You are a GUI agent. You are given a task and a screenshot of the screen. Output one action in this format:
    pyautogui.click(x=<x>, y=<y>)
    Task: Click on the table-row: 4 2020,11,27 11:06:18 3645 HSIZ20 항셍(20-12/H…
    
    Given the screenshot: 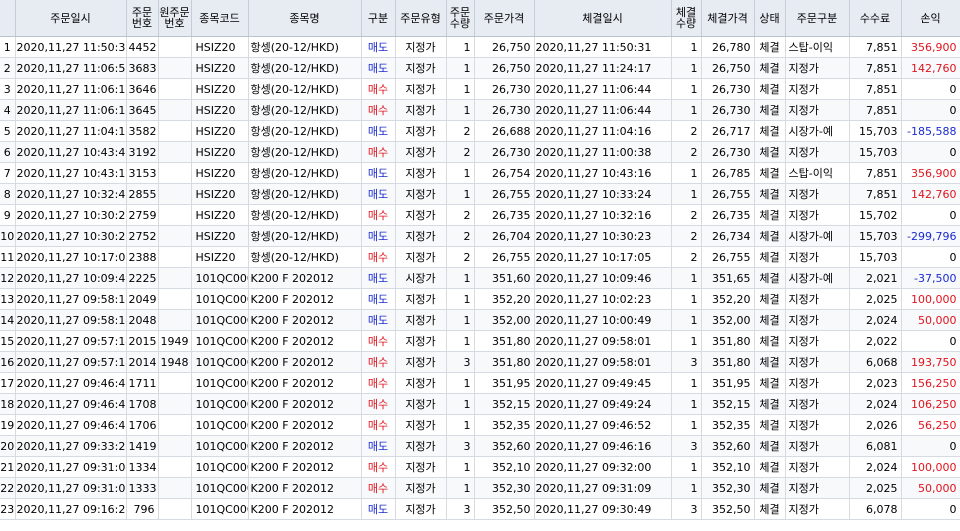 What is the action you would take?
    pyautogui.click(x=480, y=110)
    